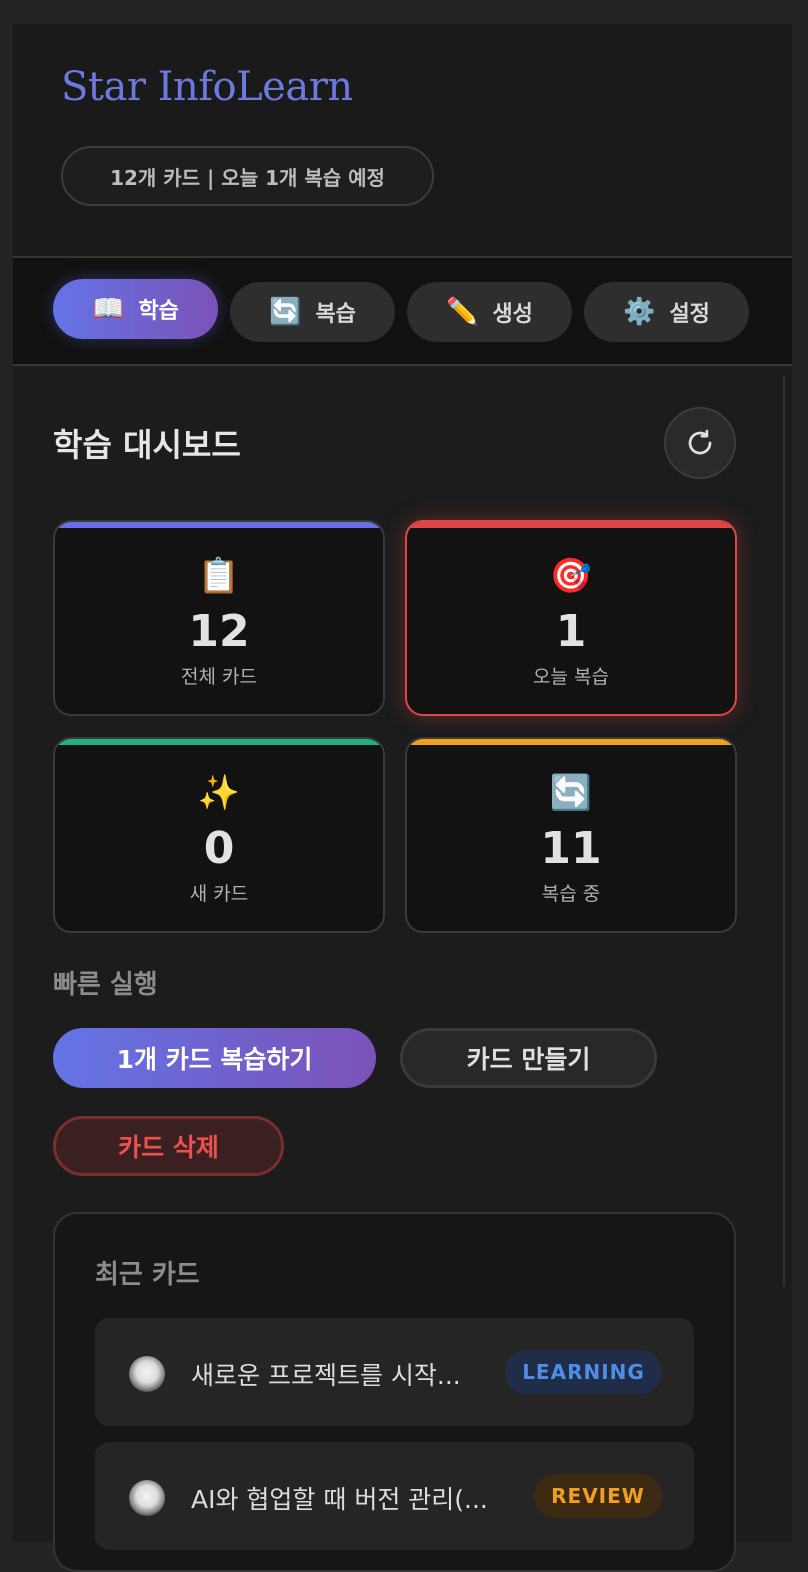  I want to click on stat-in-review: 🔄 11 복습 중, so click(571, 835).